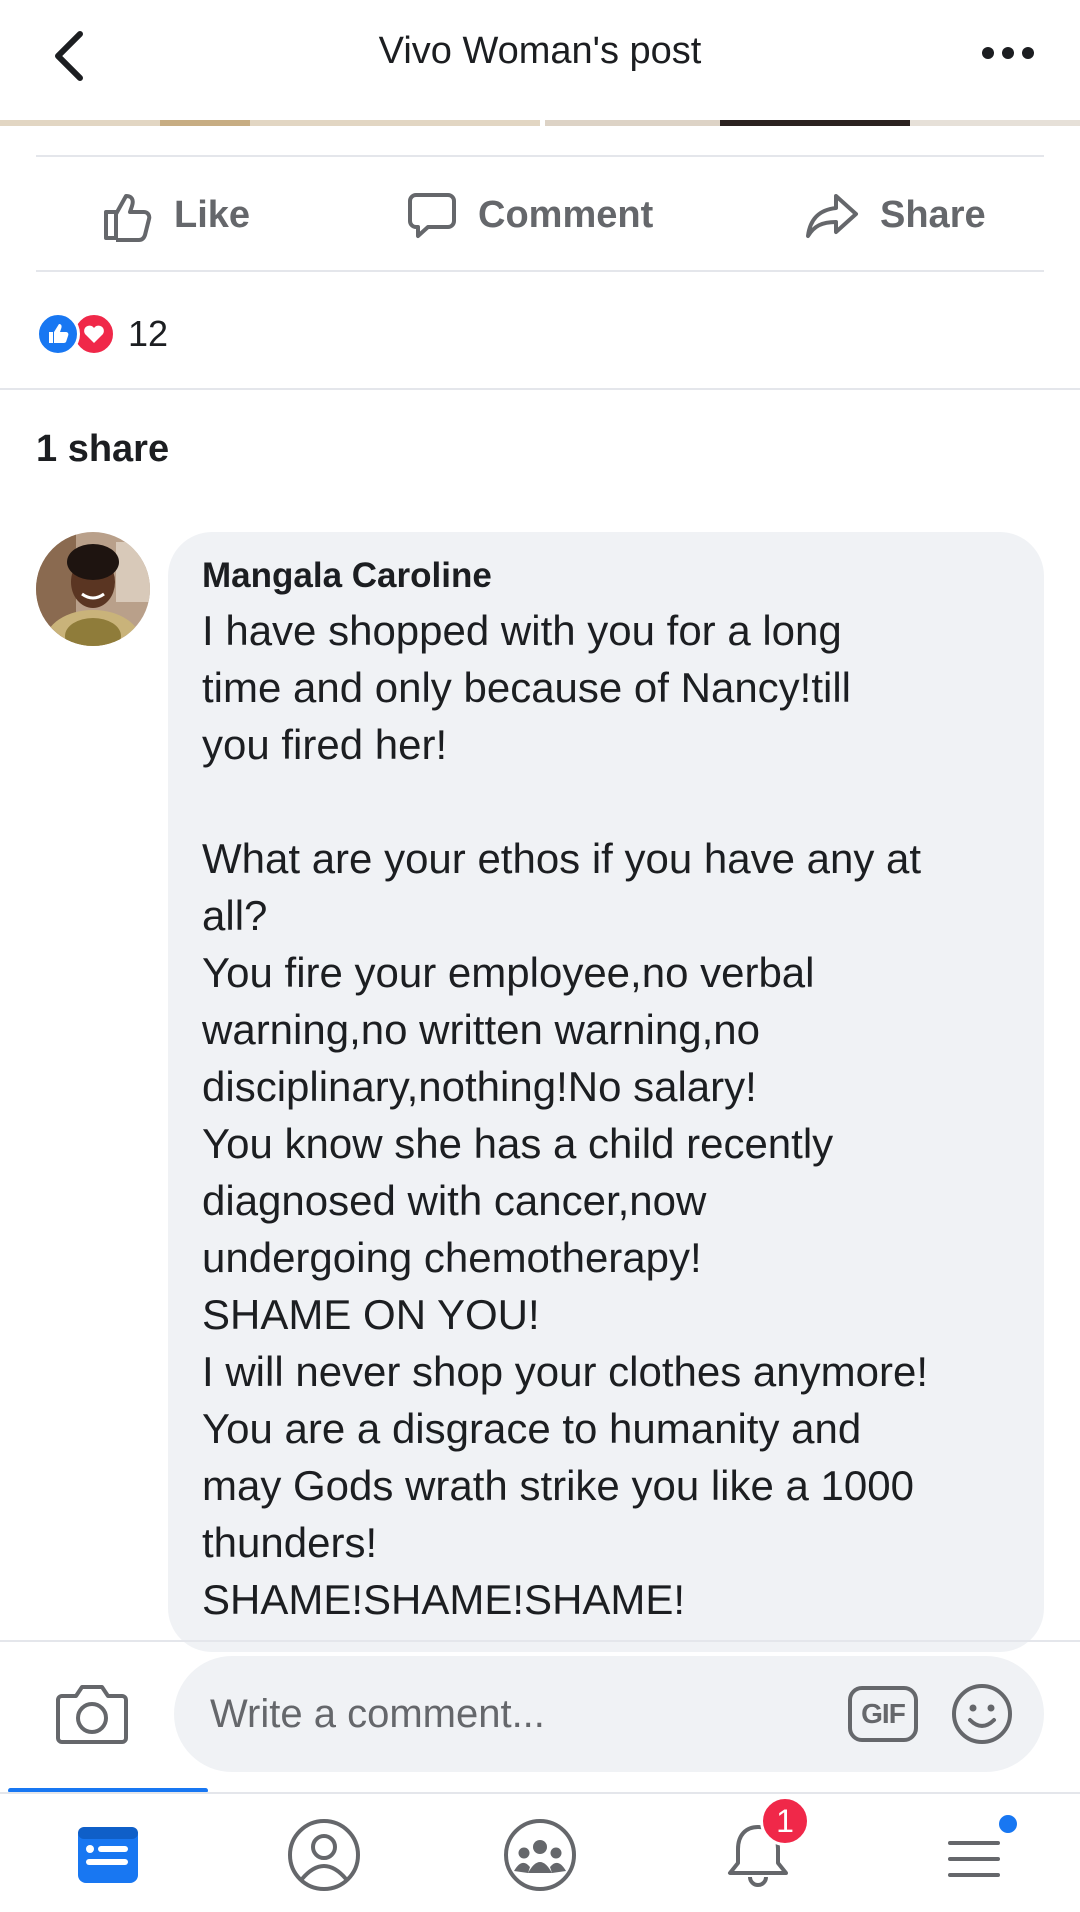  I want to click on comment-button: Comment, so click(529, 215).